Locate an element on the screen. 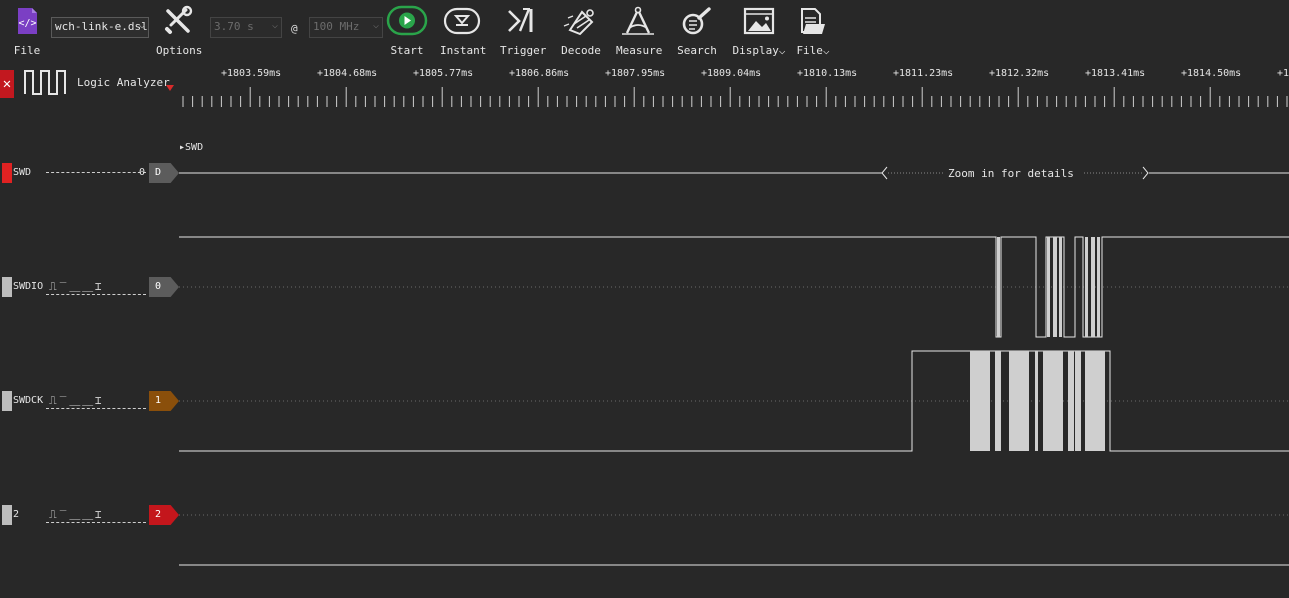 The height and width of the screenshot is (598, 1289). zoom-left-bracket is located at coordinates (884, 173).